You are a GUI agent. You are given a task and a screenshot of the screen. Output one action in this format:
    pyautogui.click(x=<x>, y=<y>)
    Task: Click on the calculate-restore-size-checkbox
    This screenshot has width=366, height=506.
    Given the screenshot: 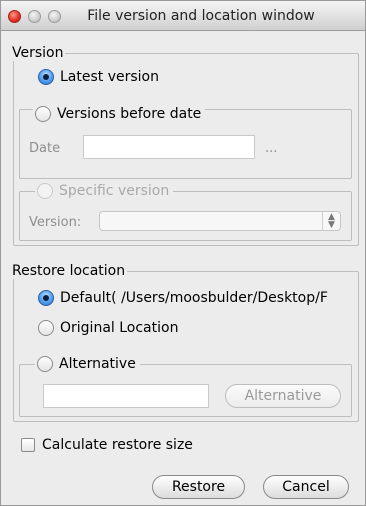 What is the action you would take?
    pyautogui.click(x=28, y=445)
    